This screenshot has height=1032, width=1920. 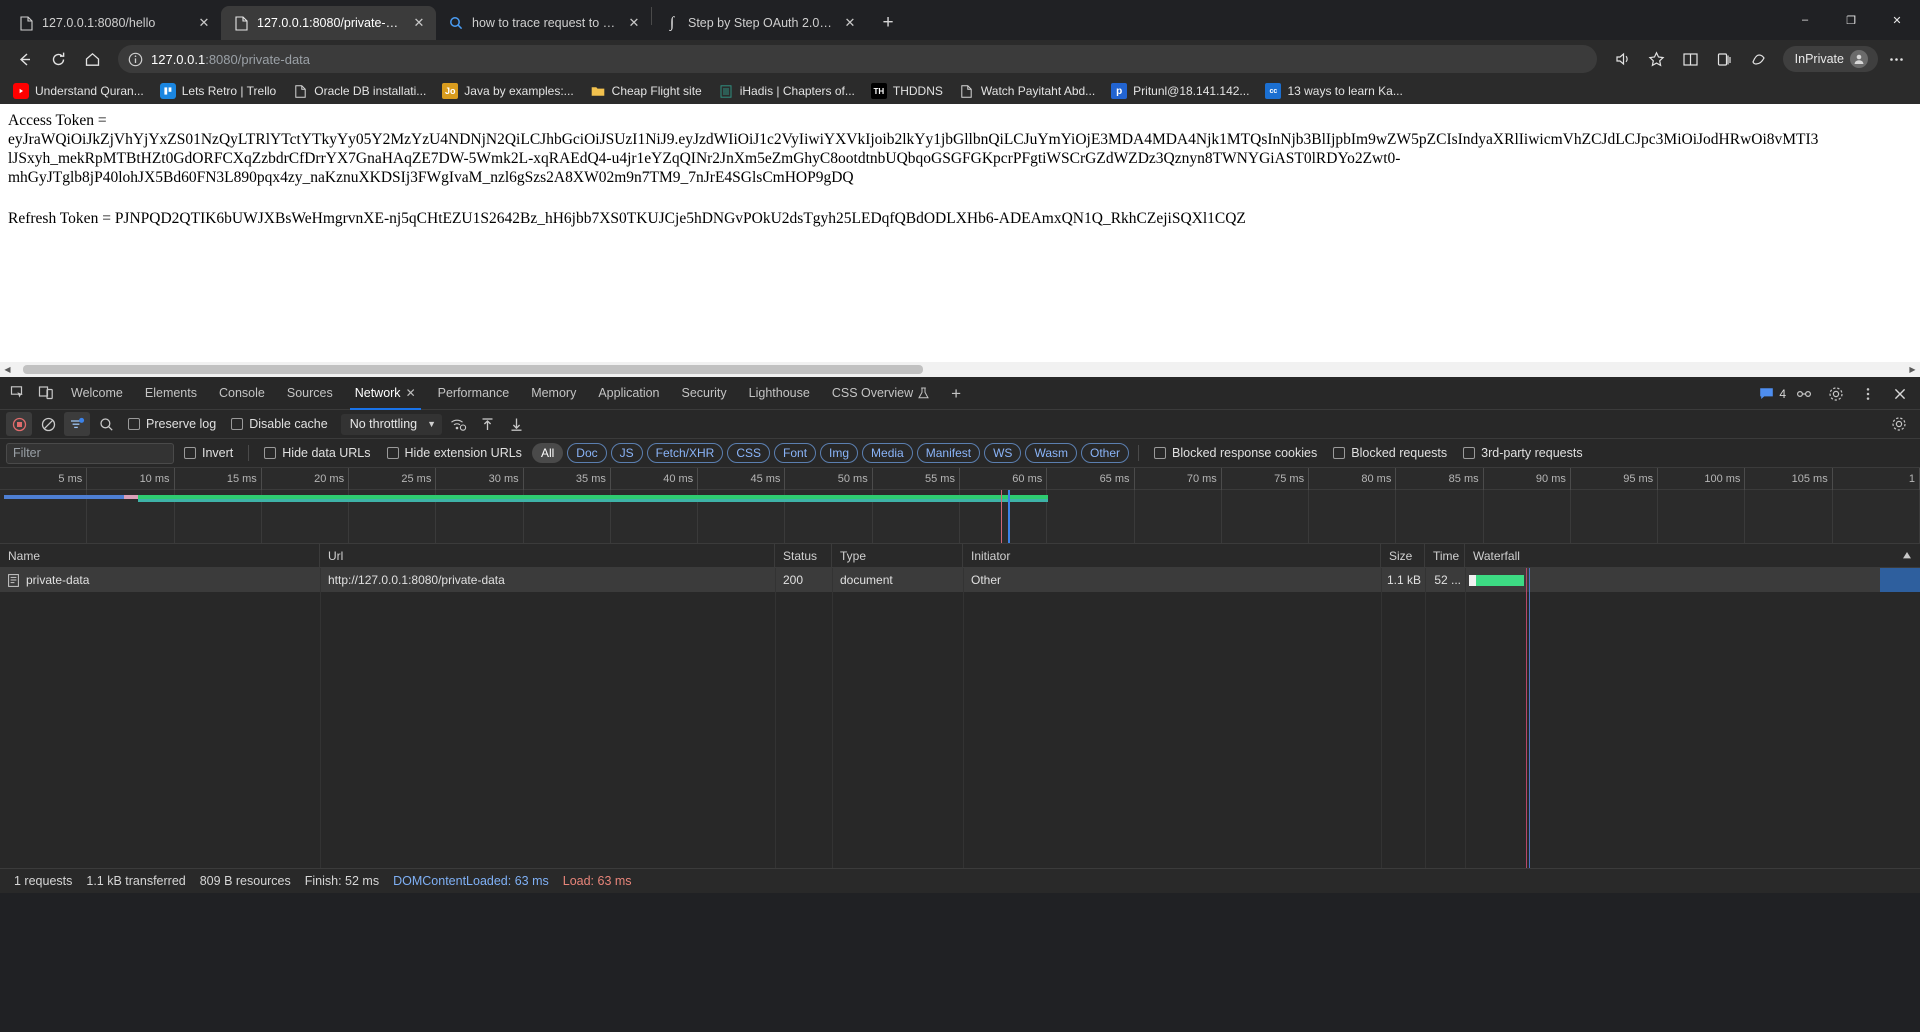 I want to click on filter-type-doc: Doc, so click(x=587, y=453).